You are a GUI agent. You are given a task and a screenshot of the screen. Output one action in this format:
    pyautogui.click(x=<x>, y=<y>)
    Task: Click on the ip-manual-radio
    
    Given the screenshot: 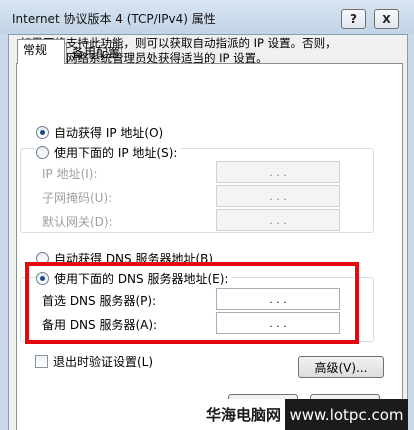 What is the action you would take?
    pyautogui.click(x=42, y=152)
    